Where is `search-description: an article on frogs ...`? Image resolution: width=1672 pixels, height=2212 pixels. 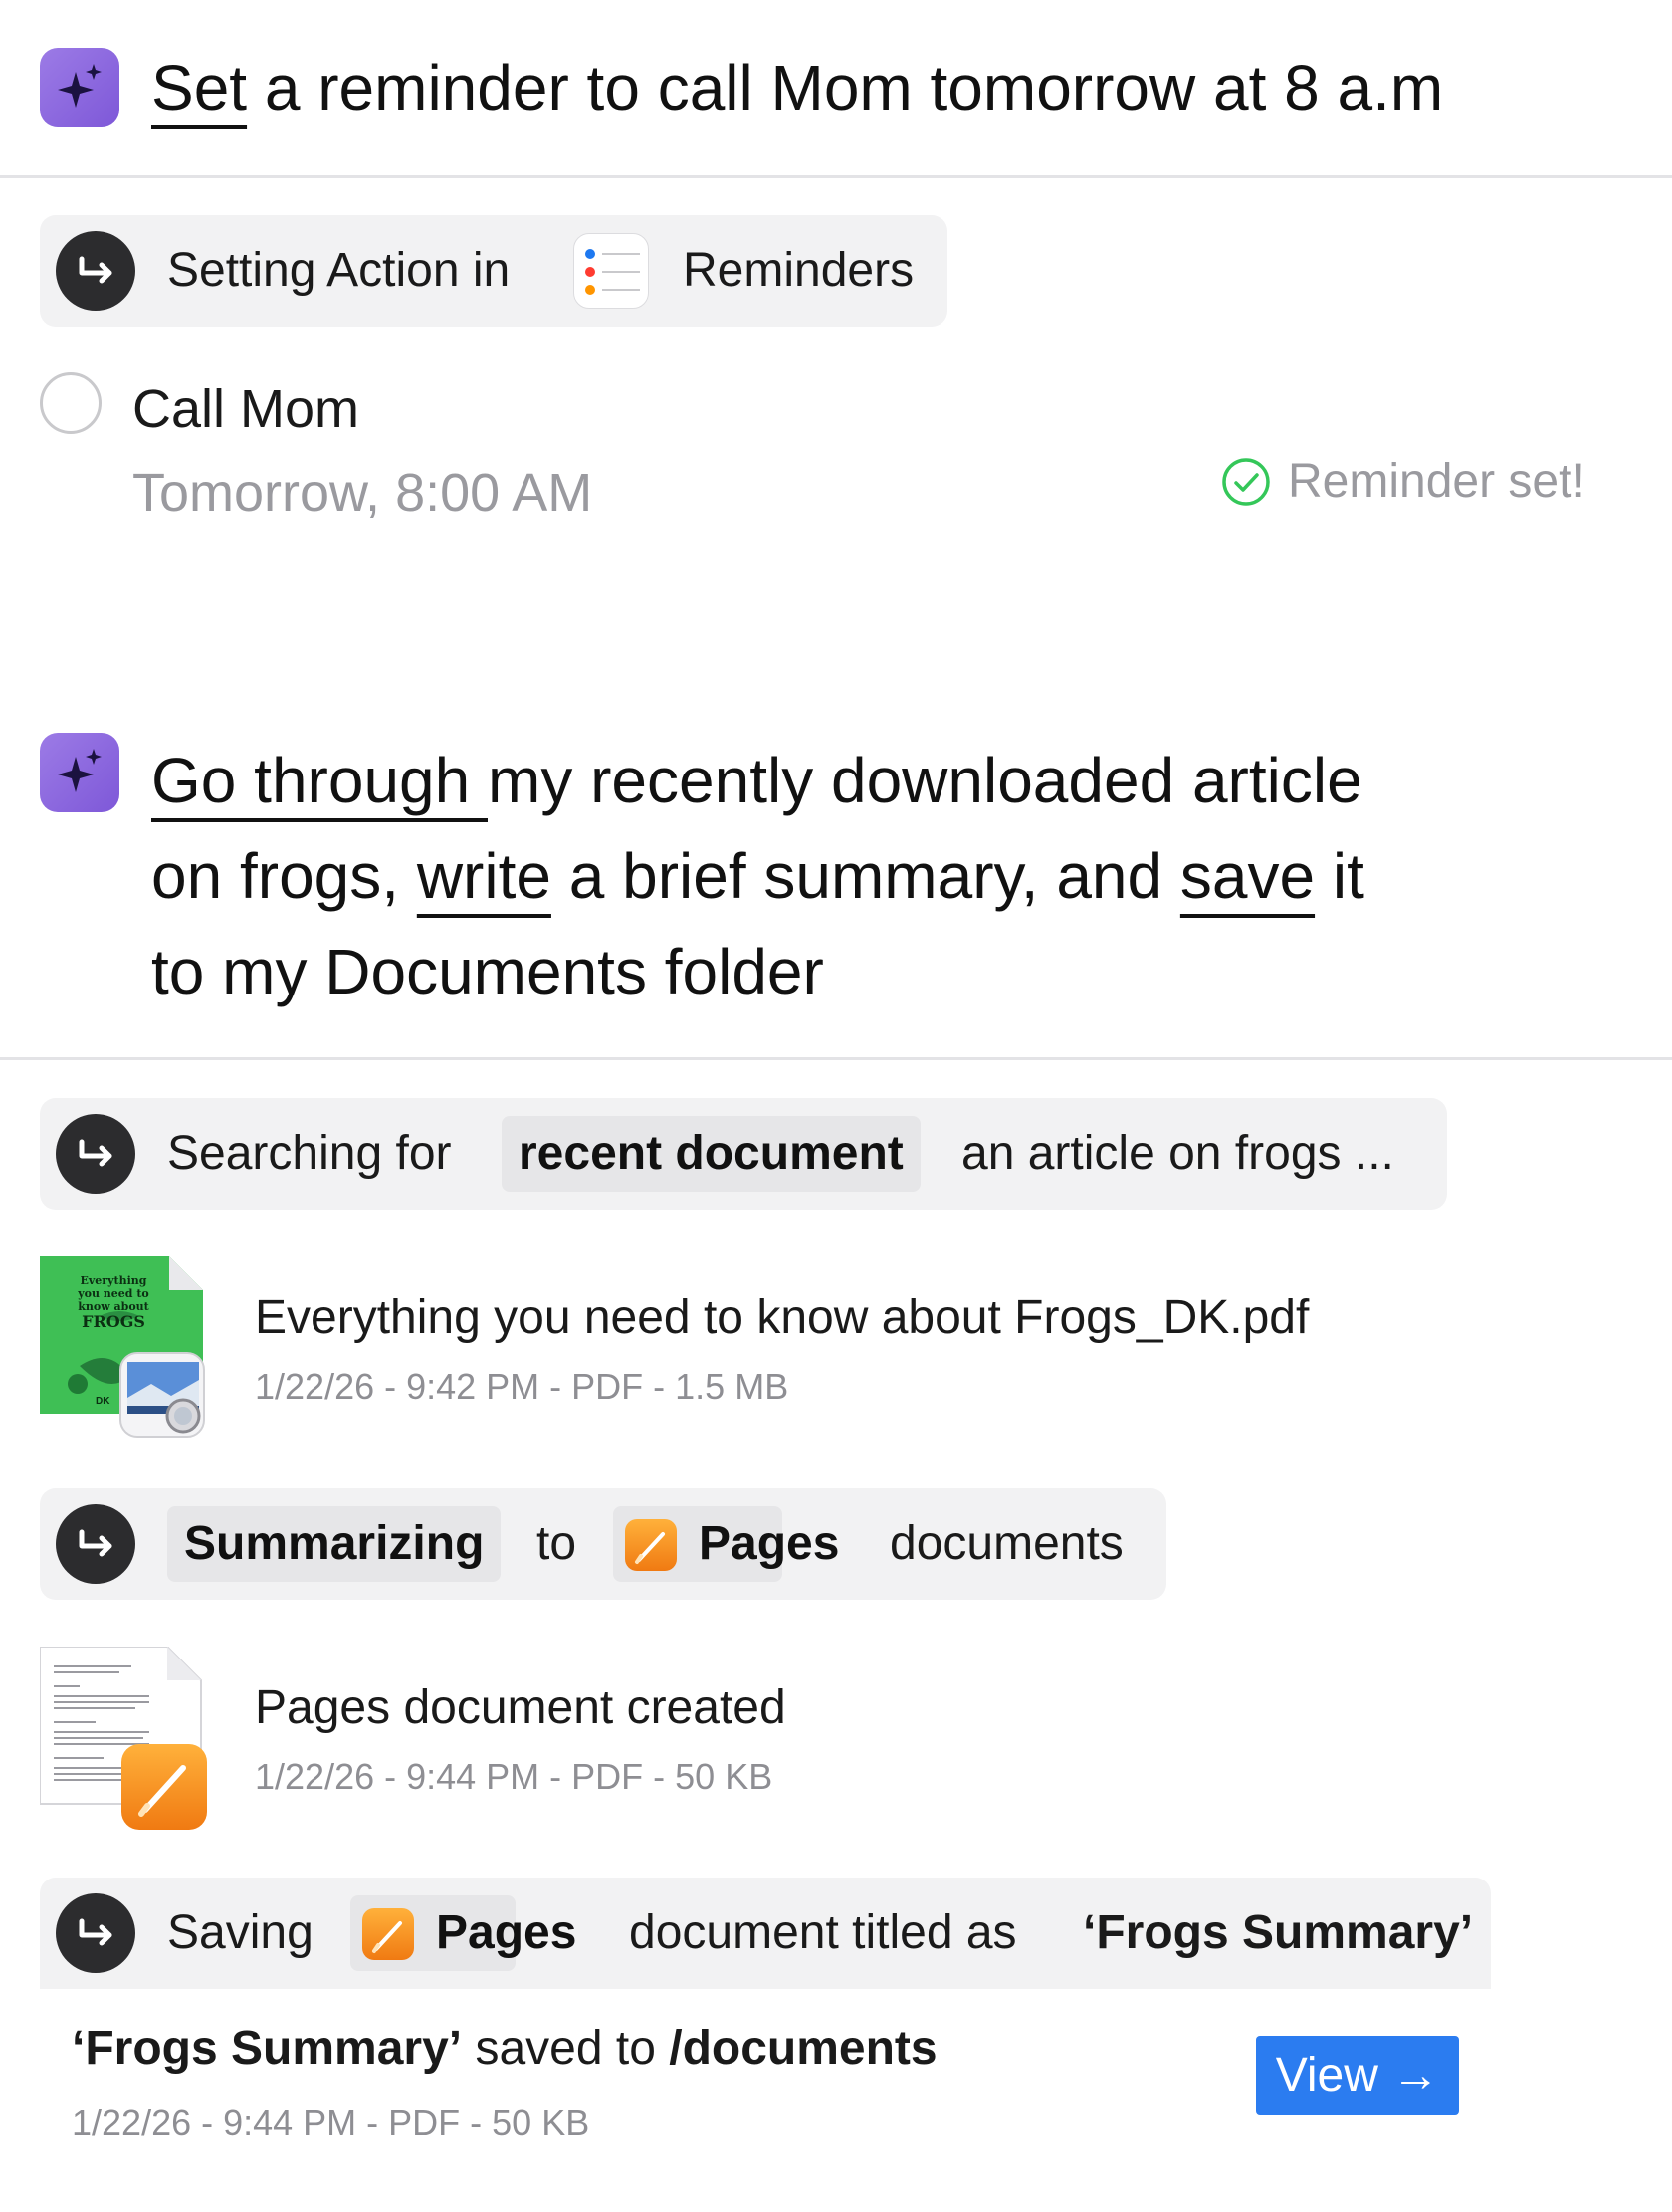
search-description: an article on frogs ... is located at coordinates (1177, 1153).